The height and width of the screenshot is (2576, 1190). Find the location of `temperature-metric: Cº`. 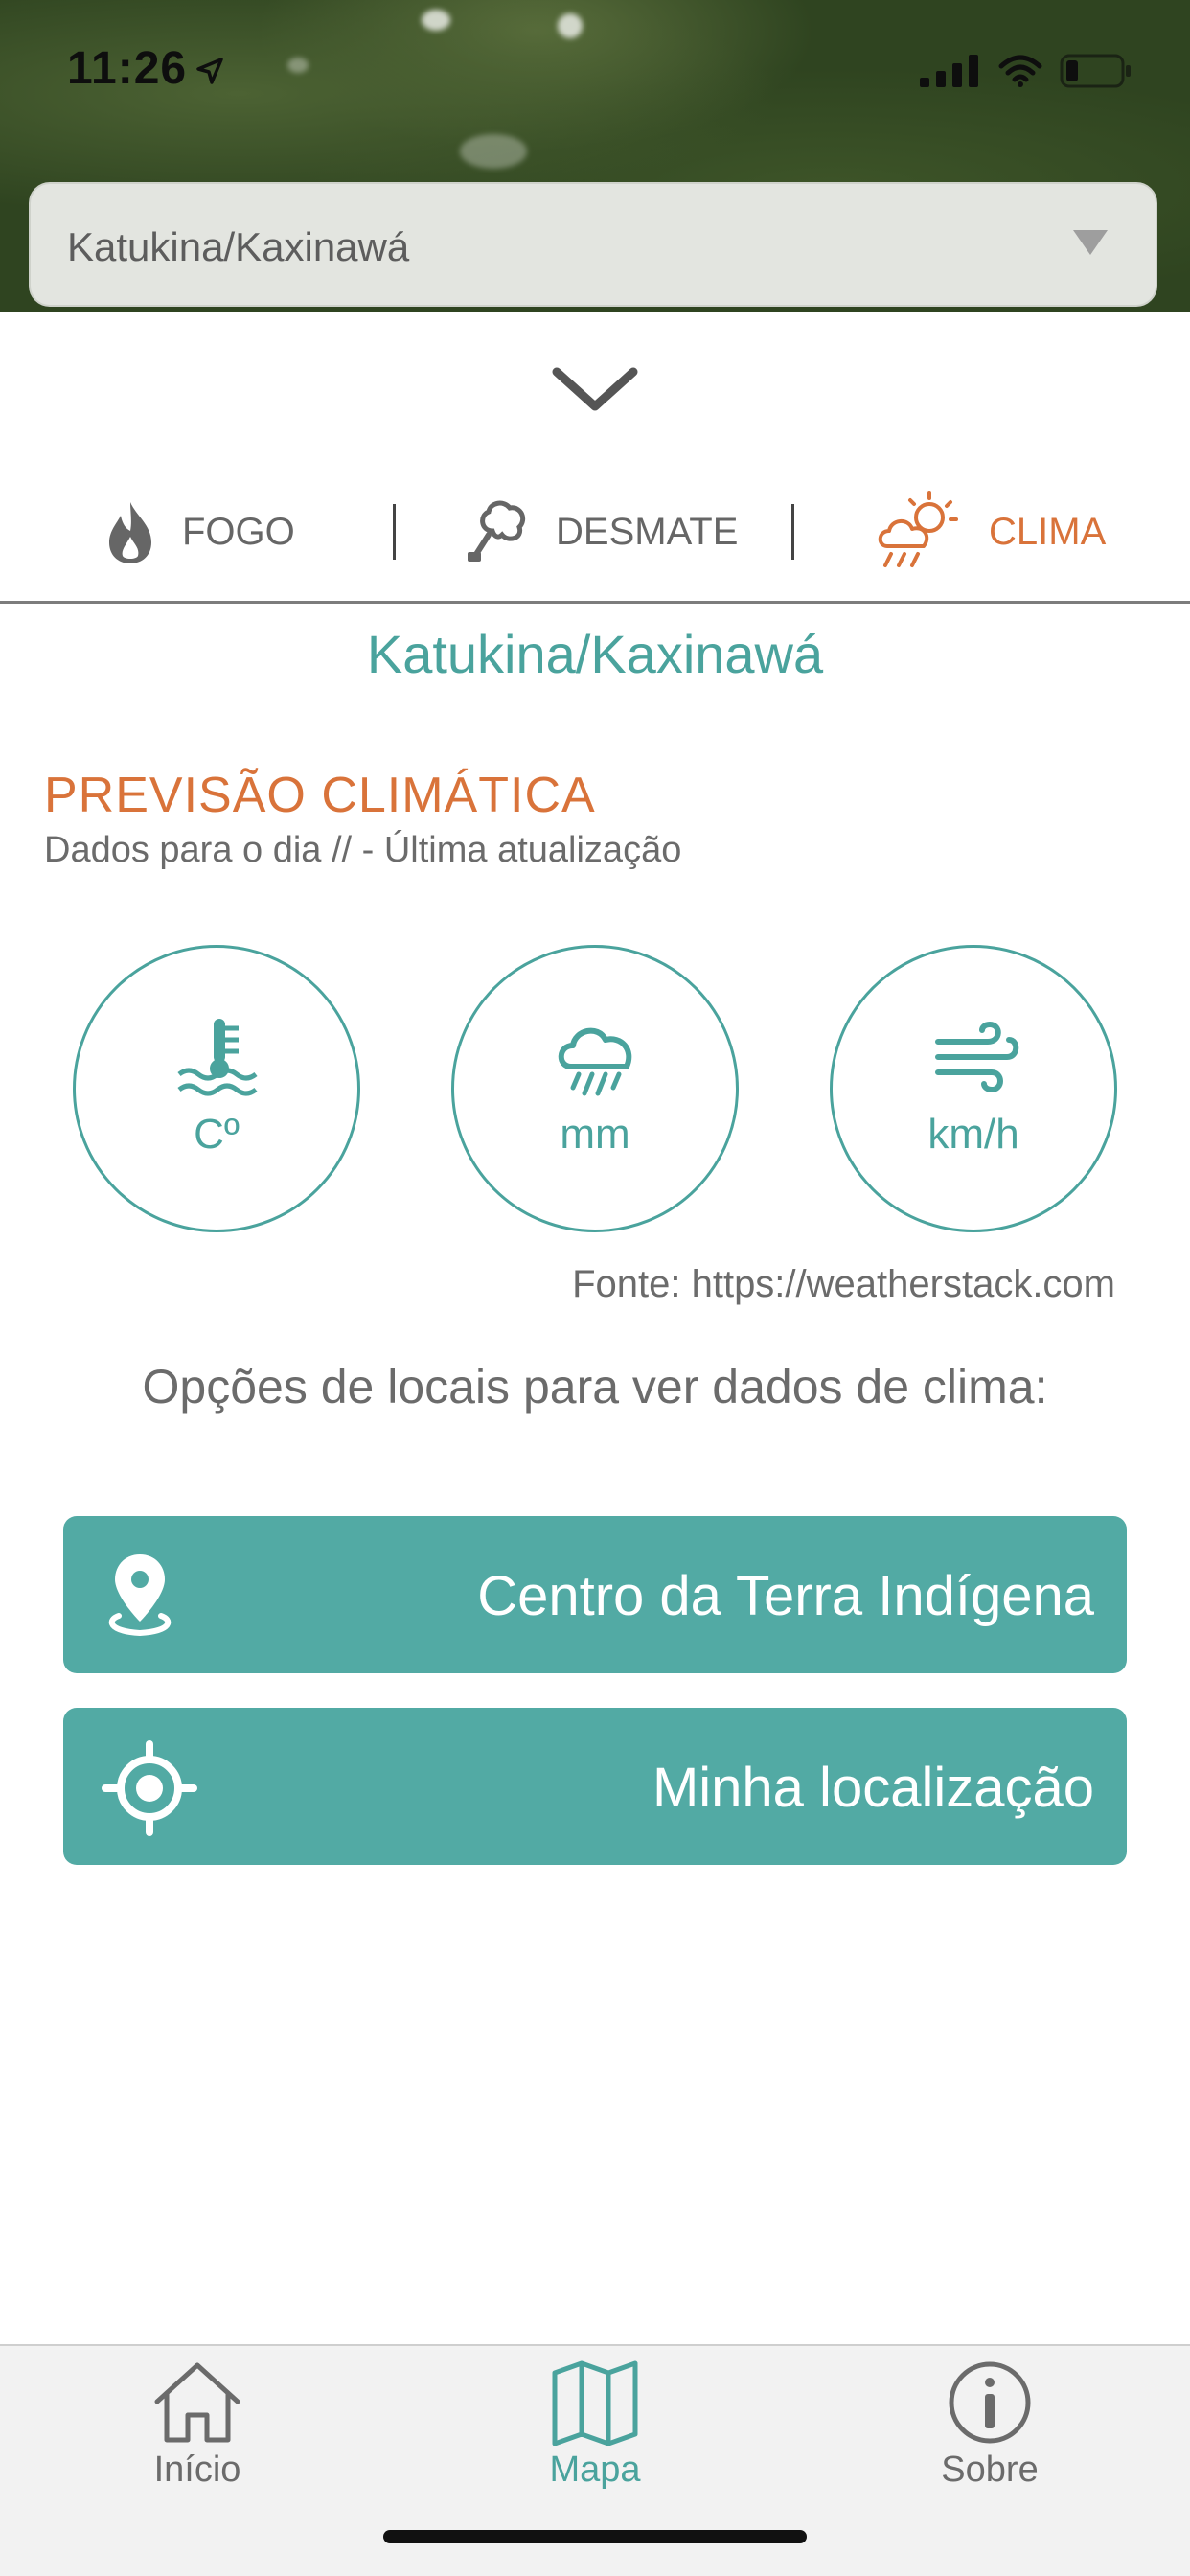

temperature-metric: Cº is located at coordinates (217, 1088).